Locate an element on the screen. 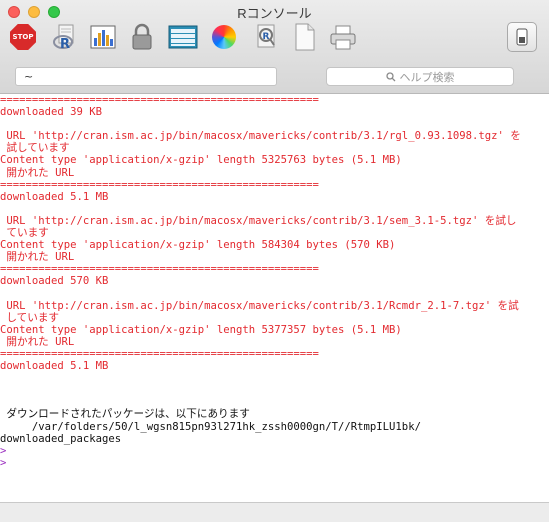  stop-icon: STOP is located at coordinates (23, 37).